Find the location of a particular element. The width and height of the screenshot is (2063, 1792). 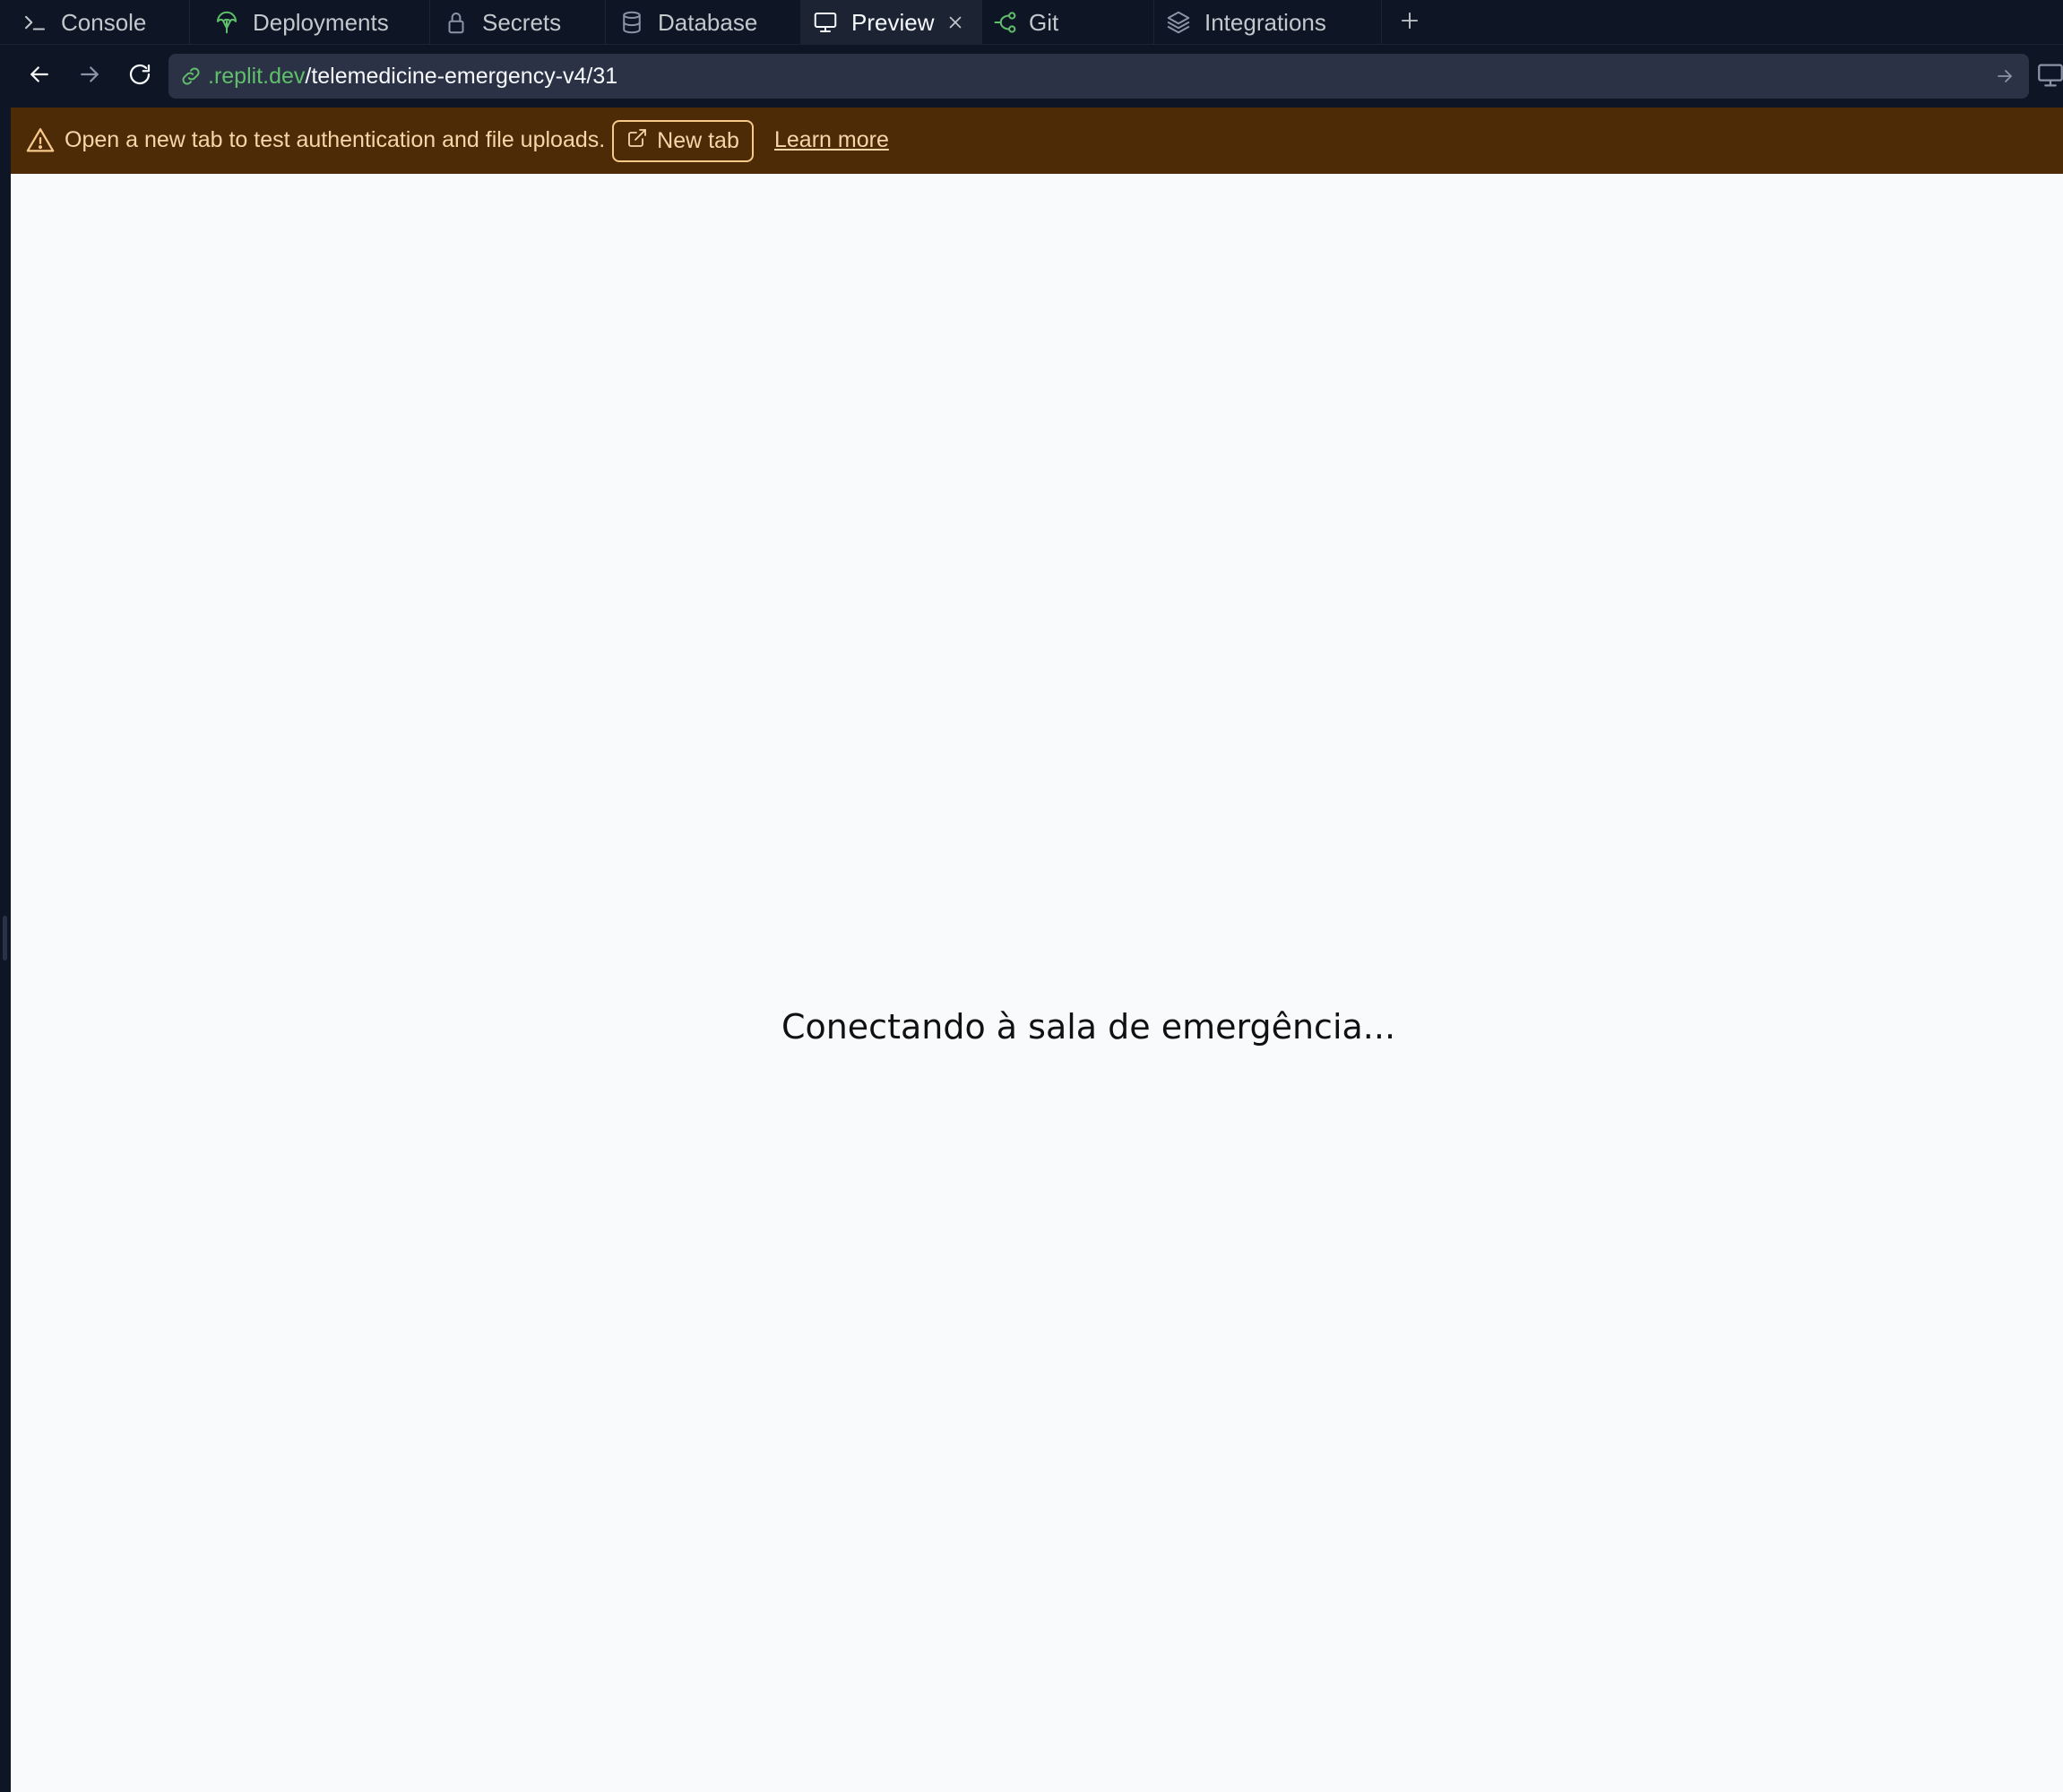

lock-icon is located at coordinates (456, 22).